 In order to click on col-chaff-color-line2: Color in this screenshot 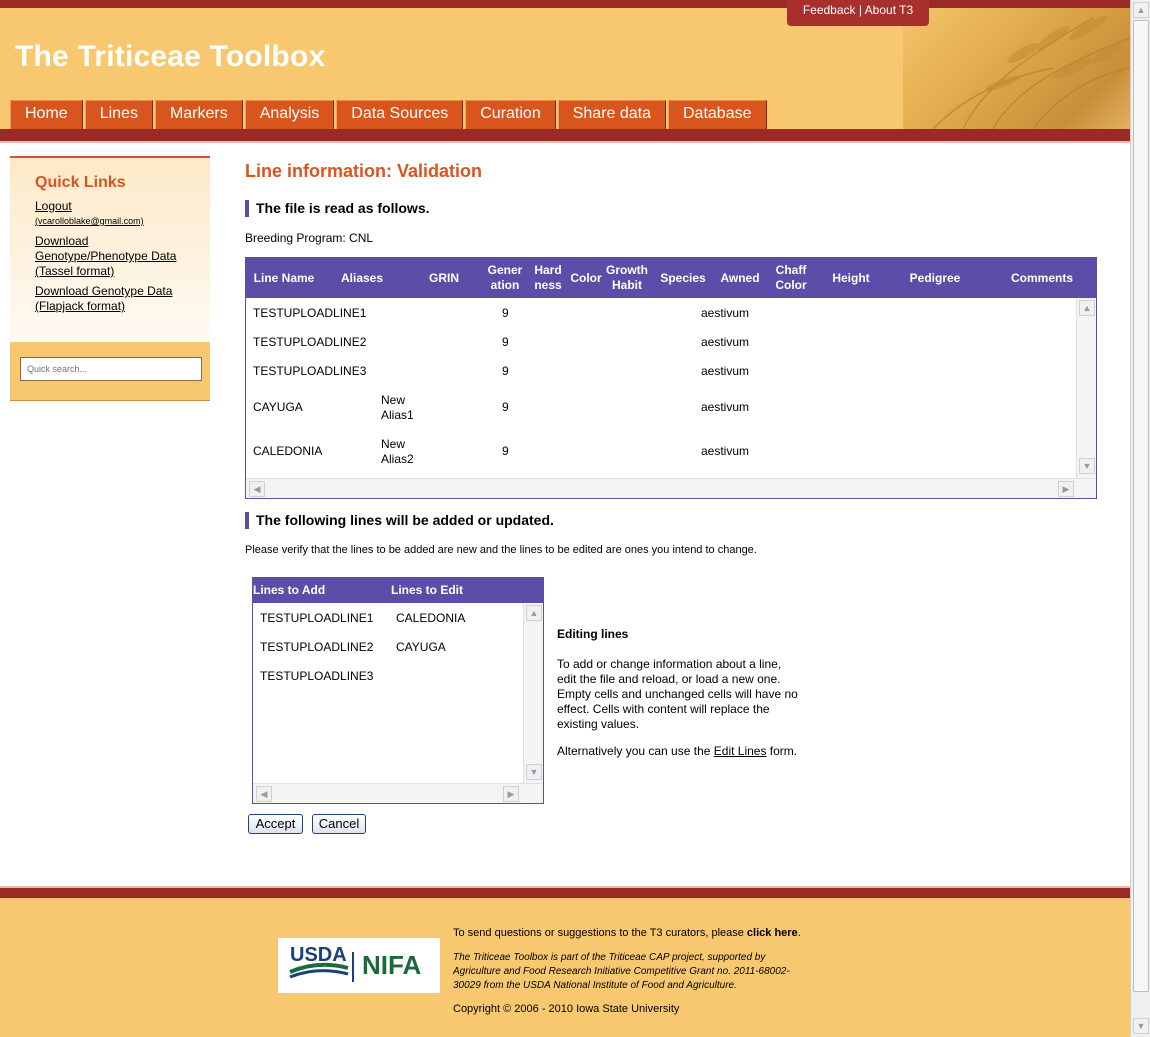, I will do `click(791, 285)`.